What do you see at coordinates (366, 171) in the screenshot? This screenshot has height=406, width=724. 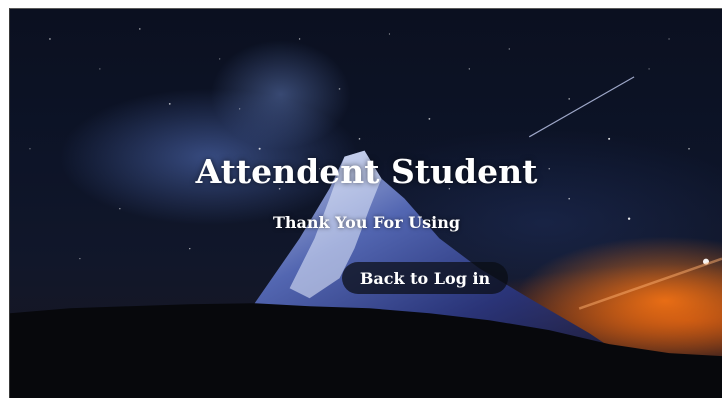 I see `page-title: Attendent Student` at bounding box center [366, 171].